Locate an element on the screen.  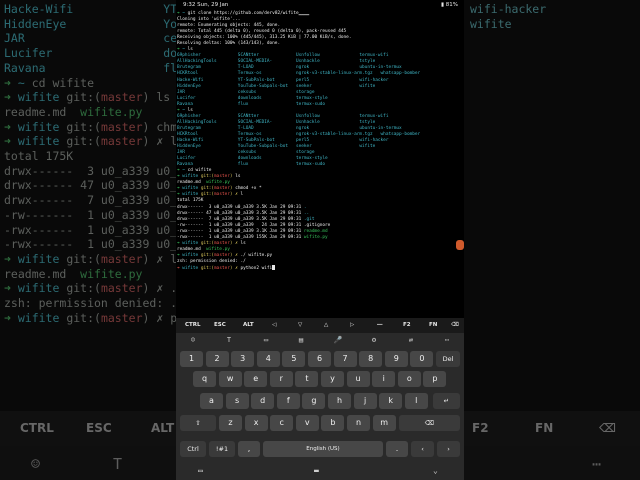
status-right: ▮ 81% is located at coordinates (449, 5).